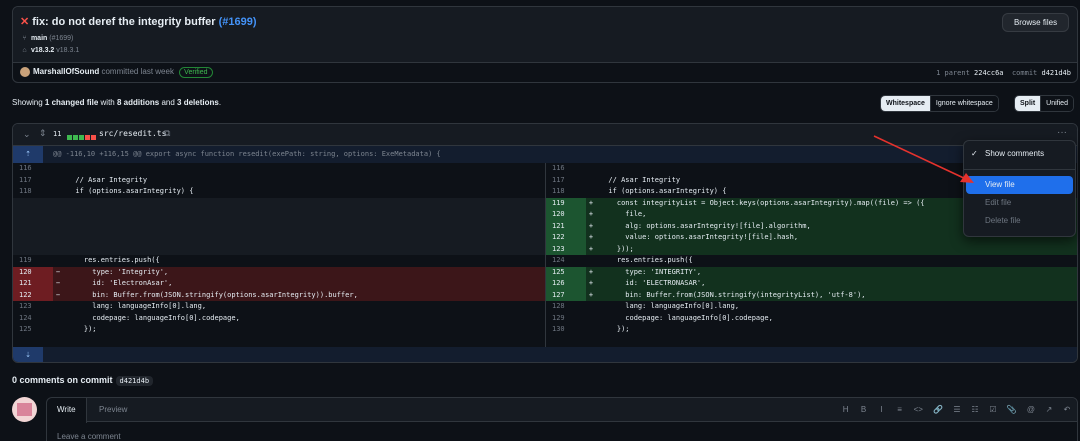 This screenshot has height=441, width=1080. What do you see at coordinates (1067, 409) in the screenshot?
I see `toolbar-button-icon: ↶` at bounding box center [1067, 409].